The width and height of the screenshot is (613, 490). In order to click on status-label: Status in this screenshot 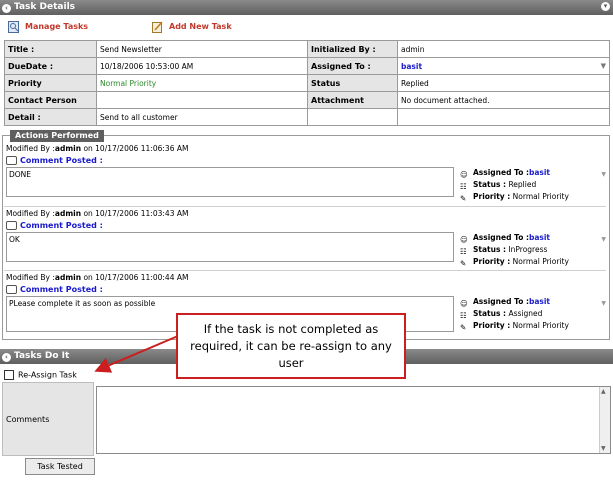, I will do `click(352, 83)`.